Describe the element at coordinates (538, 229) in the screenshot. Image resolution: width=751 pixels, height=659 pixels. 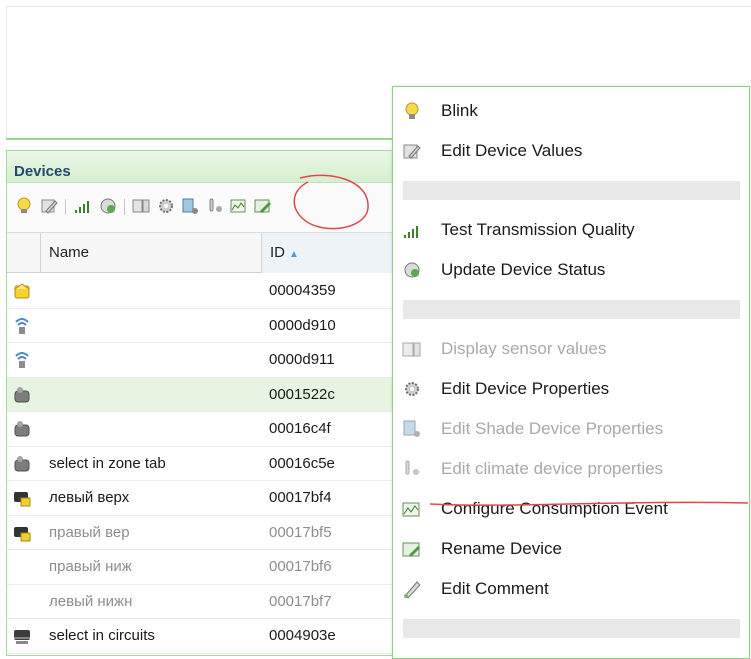
I see `menu-item-label: Test Transmission Quality` at that location.